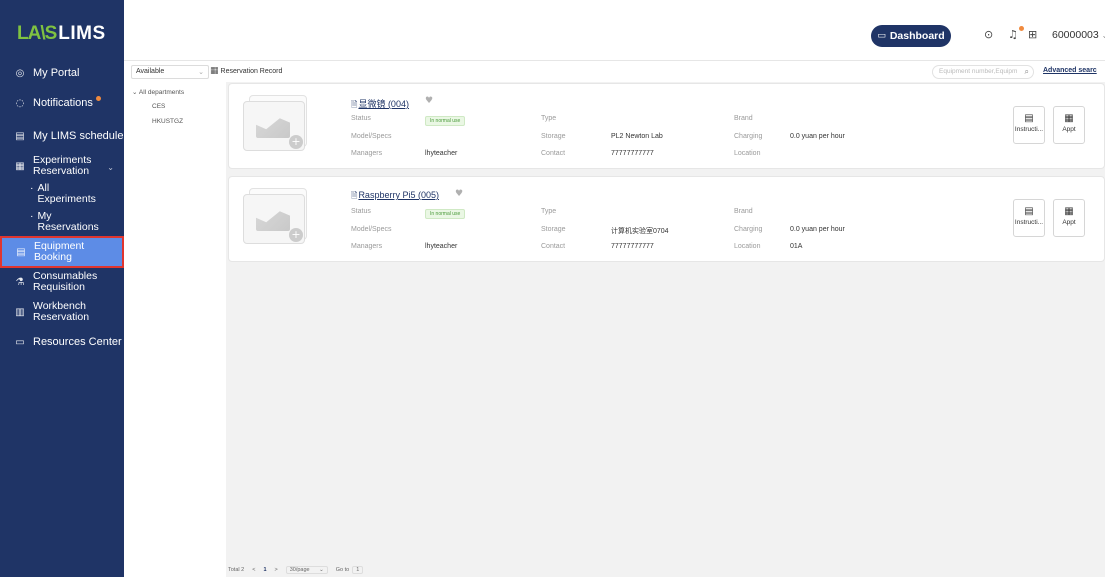  Describe the element at coordinates (614, 30) in the screenshot. I see `top-bar: ▭ Dashboard ⊙ ♫ ⊞ 60000003 ⌄` at that location.